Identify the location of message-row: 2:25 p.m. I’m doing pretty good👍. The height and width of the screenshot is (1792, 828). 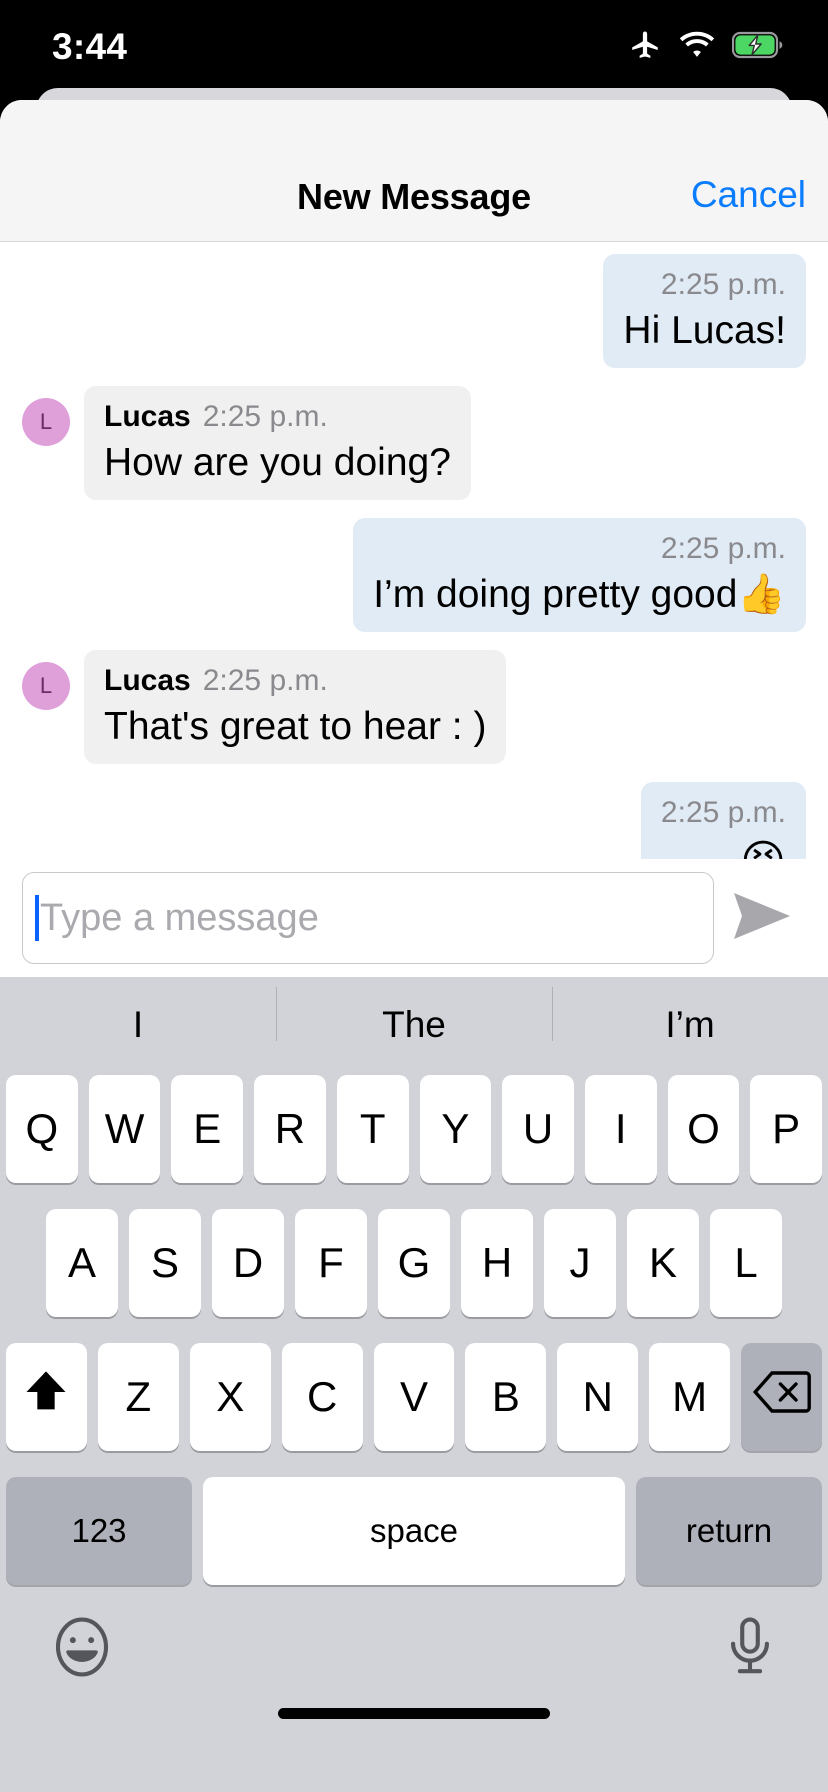
(414, 575).